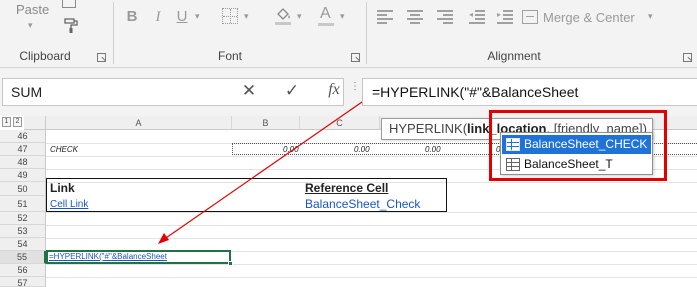 This screenshot has height=287, width=697. I want to click on annotation-arrowhead, so click(163, 238).